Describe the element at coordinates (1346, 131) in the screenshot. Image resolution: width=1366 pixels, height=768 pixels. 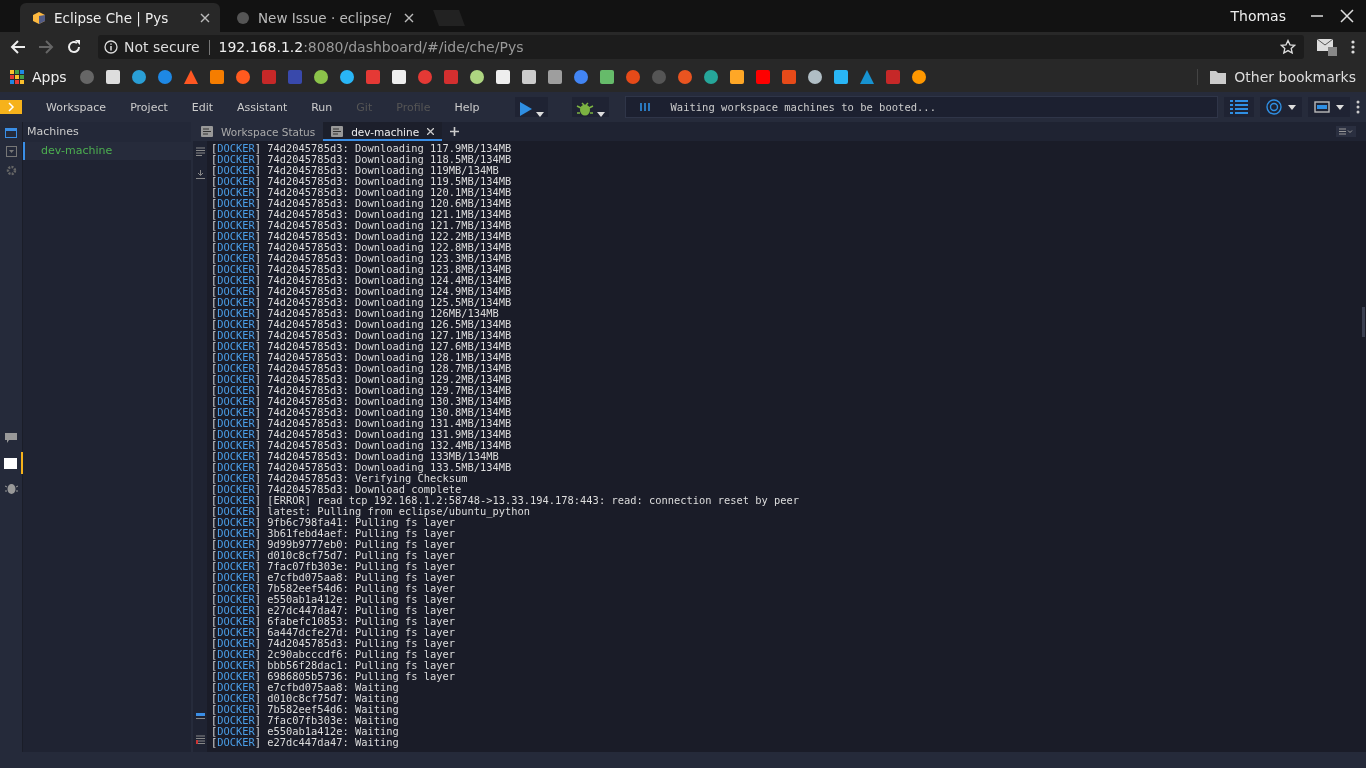
I see `tabs-menu-button` at that location.